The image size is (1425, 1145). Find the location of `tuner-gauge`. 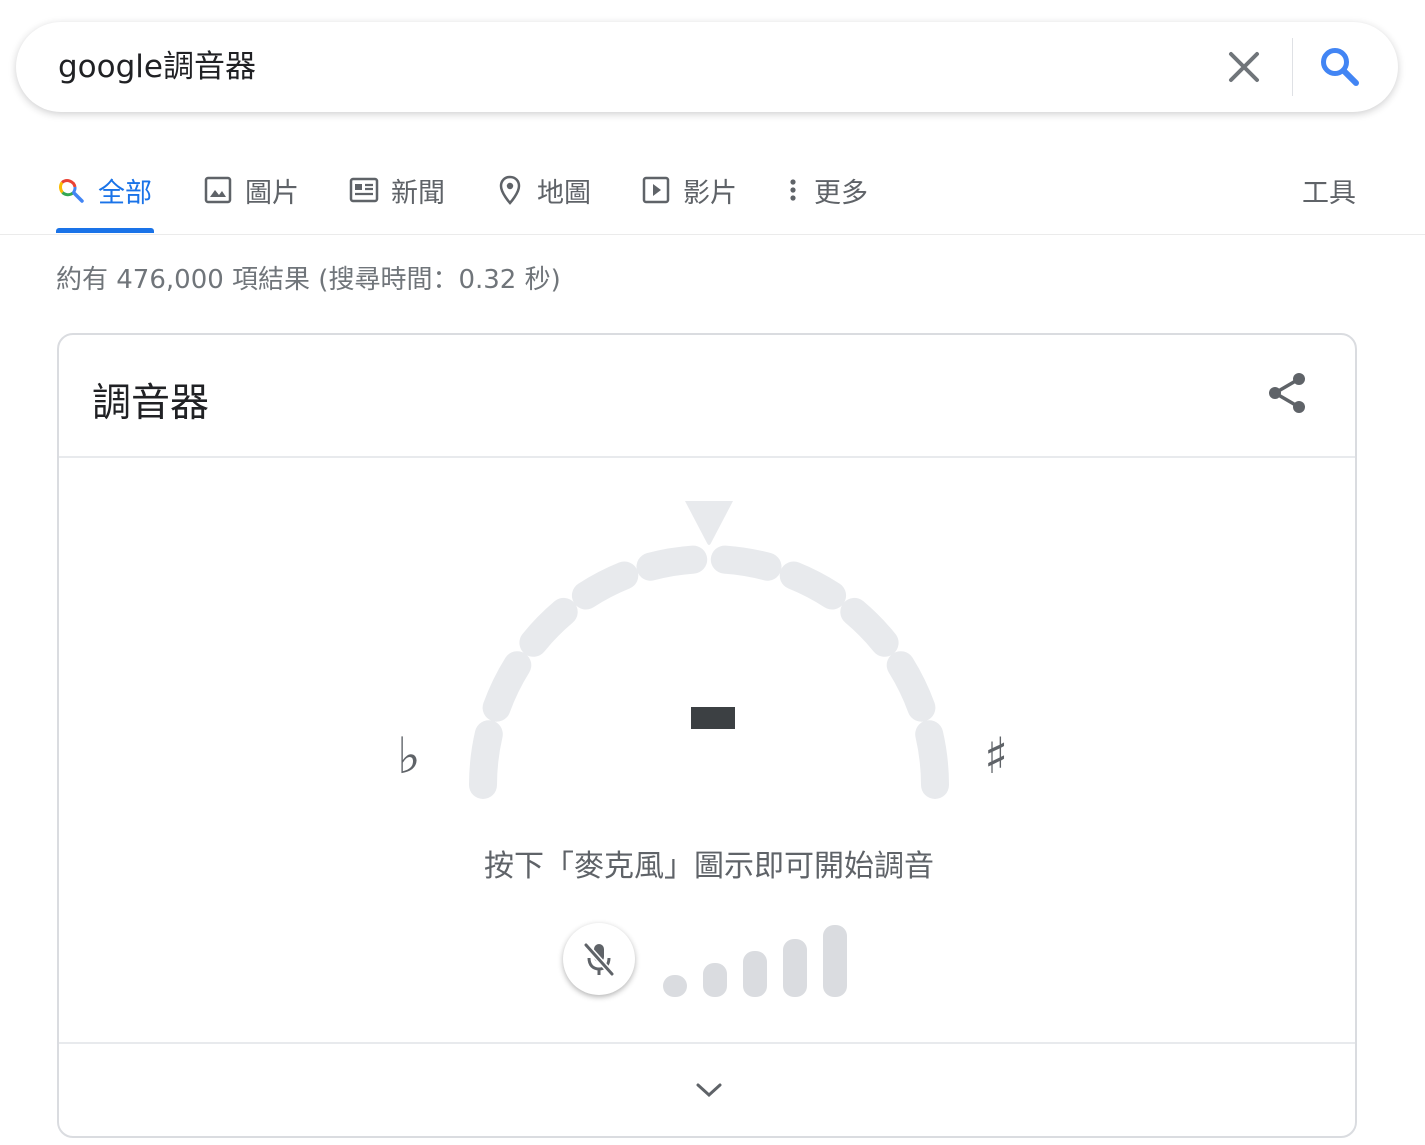

tuner-gauge is located at coordinates (709, 650).